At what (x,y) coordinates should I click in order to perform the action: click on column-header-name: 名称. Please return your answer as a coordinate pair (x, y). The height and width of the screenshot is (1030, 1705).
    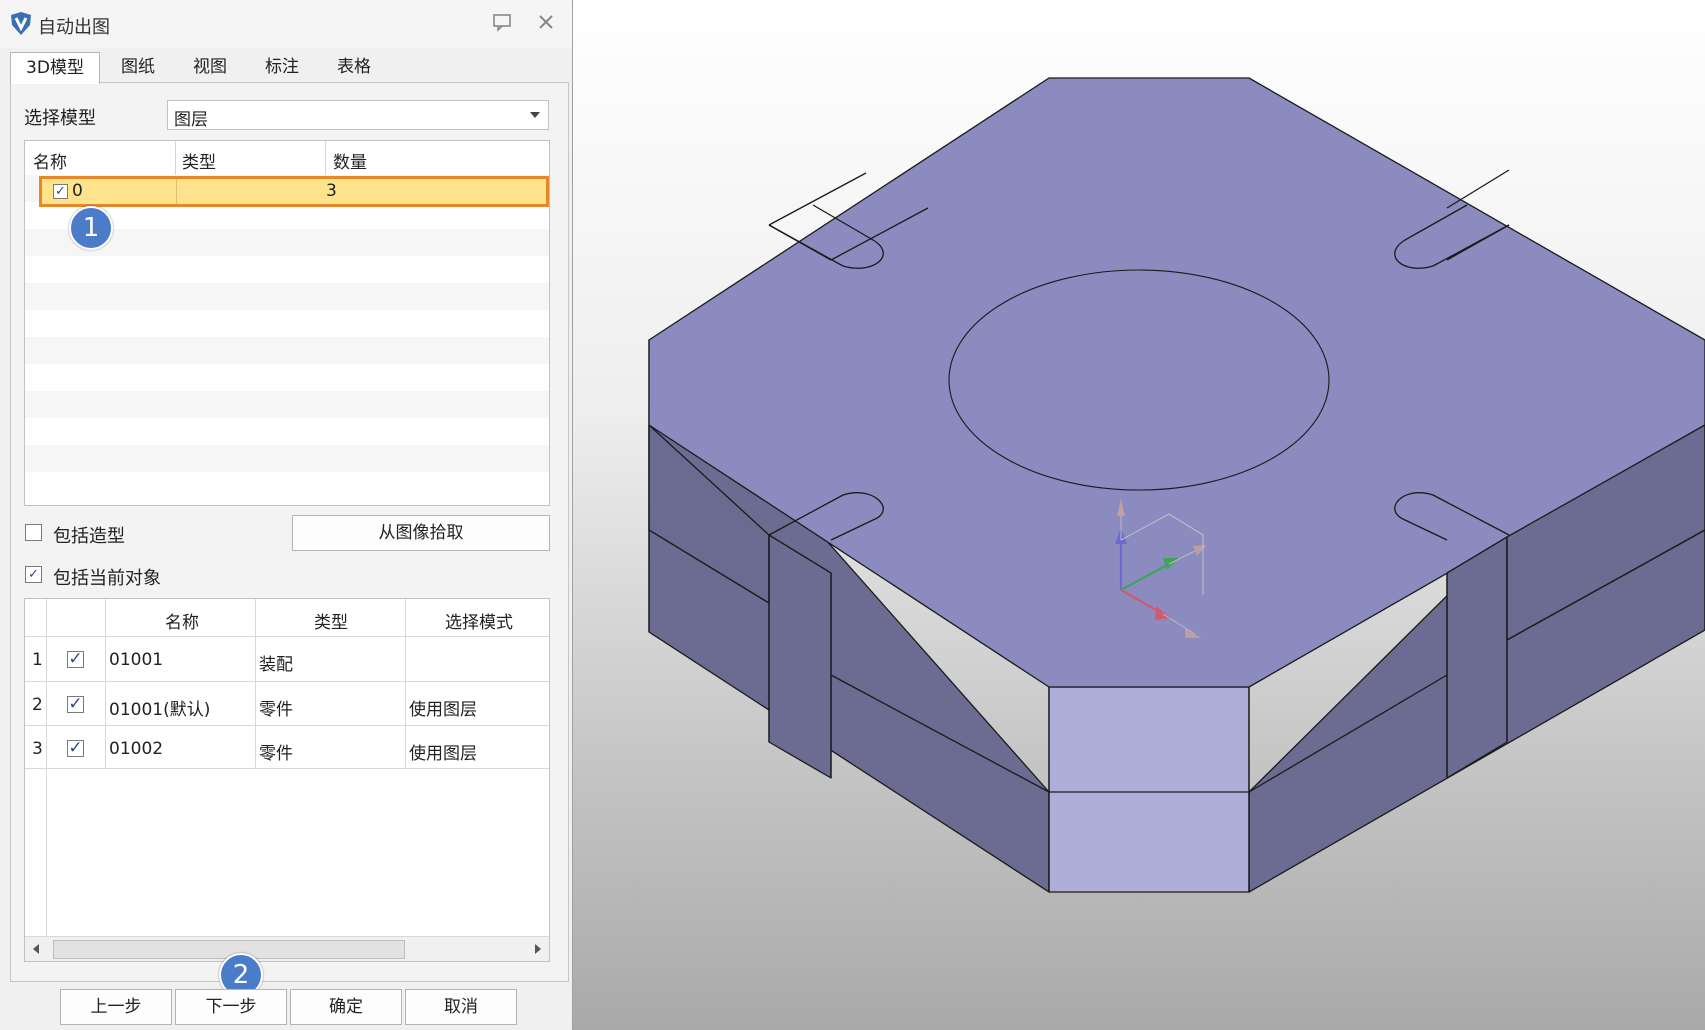
    Looking at the image, I should click on (50, 160).